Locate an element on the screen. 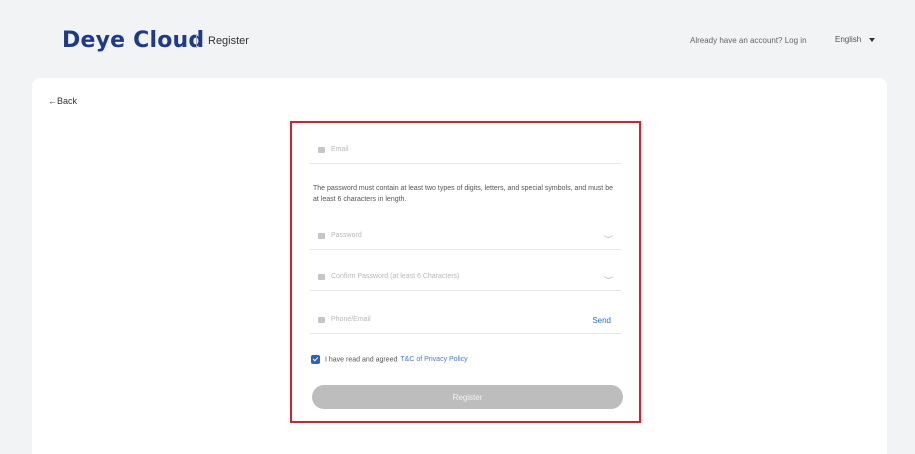 The image size is (915, 454). email-field: Email is located at coordinates (465, 152).